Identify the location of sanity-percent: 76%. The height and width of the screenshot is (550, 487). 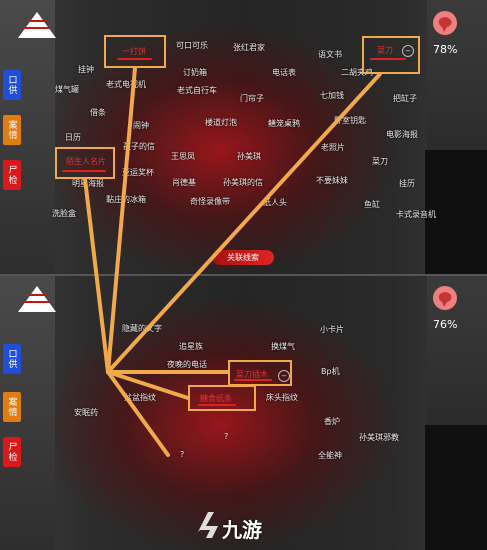
(445, 324).